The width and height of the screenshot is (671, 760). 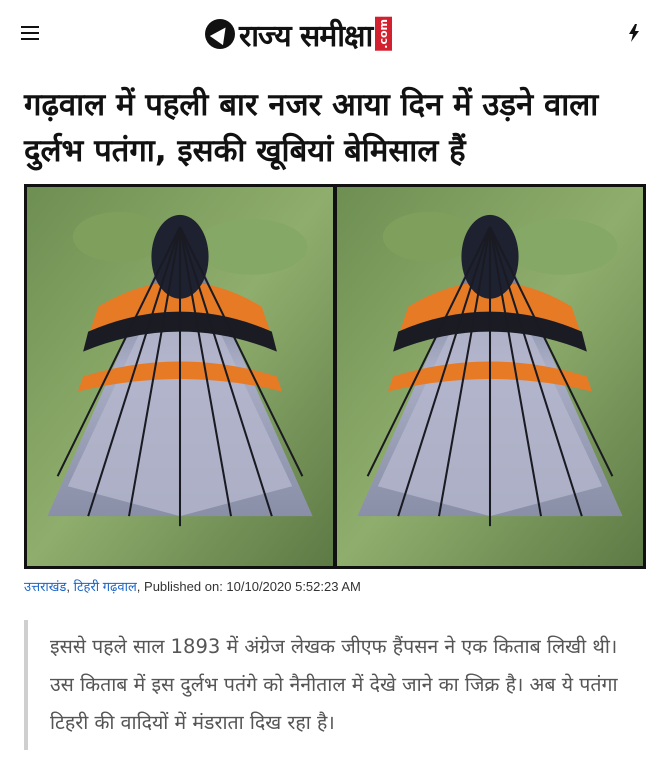 What do you see at coordinates (634, 33) in the screenshot?
I see `lightning-bolt-icon` at bounding box center [634, 33].